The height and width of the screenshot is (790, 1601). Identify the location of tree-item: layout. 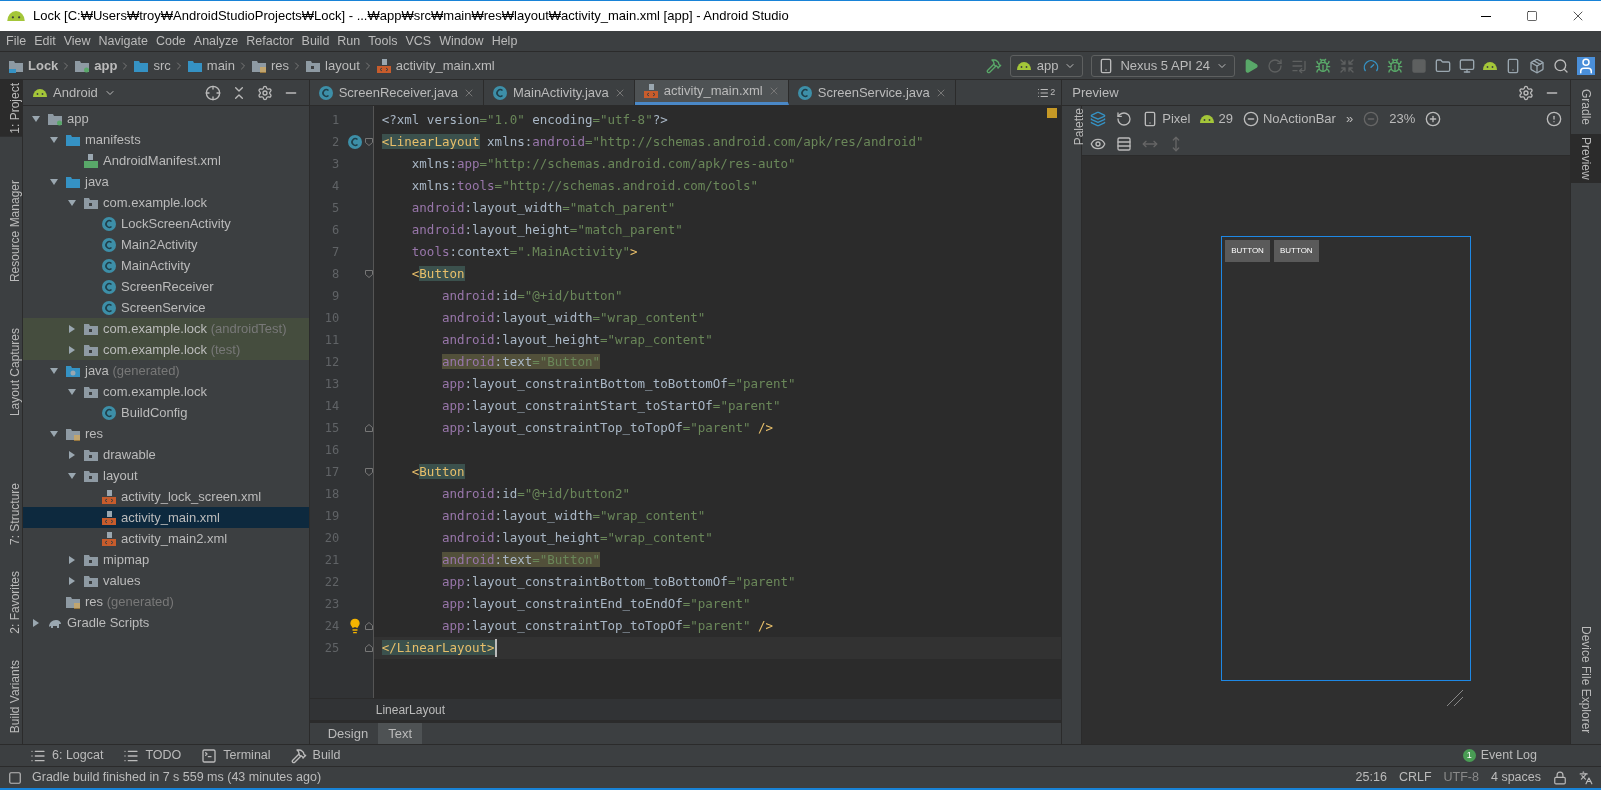
(166, 475).